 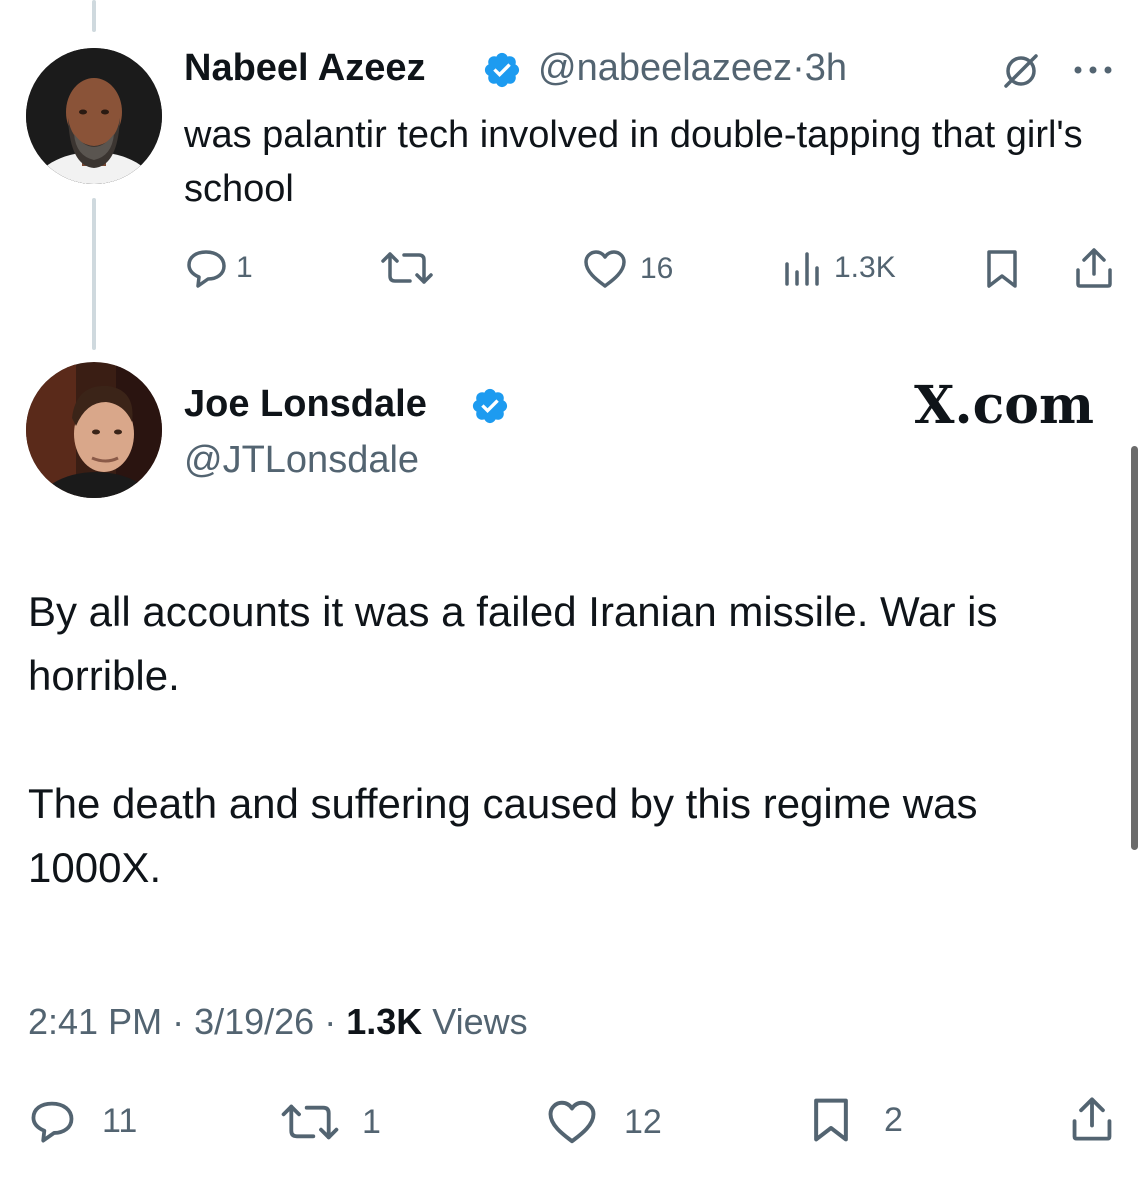 I want to click on views-button: 1.3K, so click(x=839, y=268).